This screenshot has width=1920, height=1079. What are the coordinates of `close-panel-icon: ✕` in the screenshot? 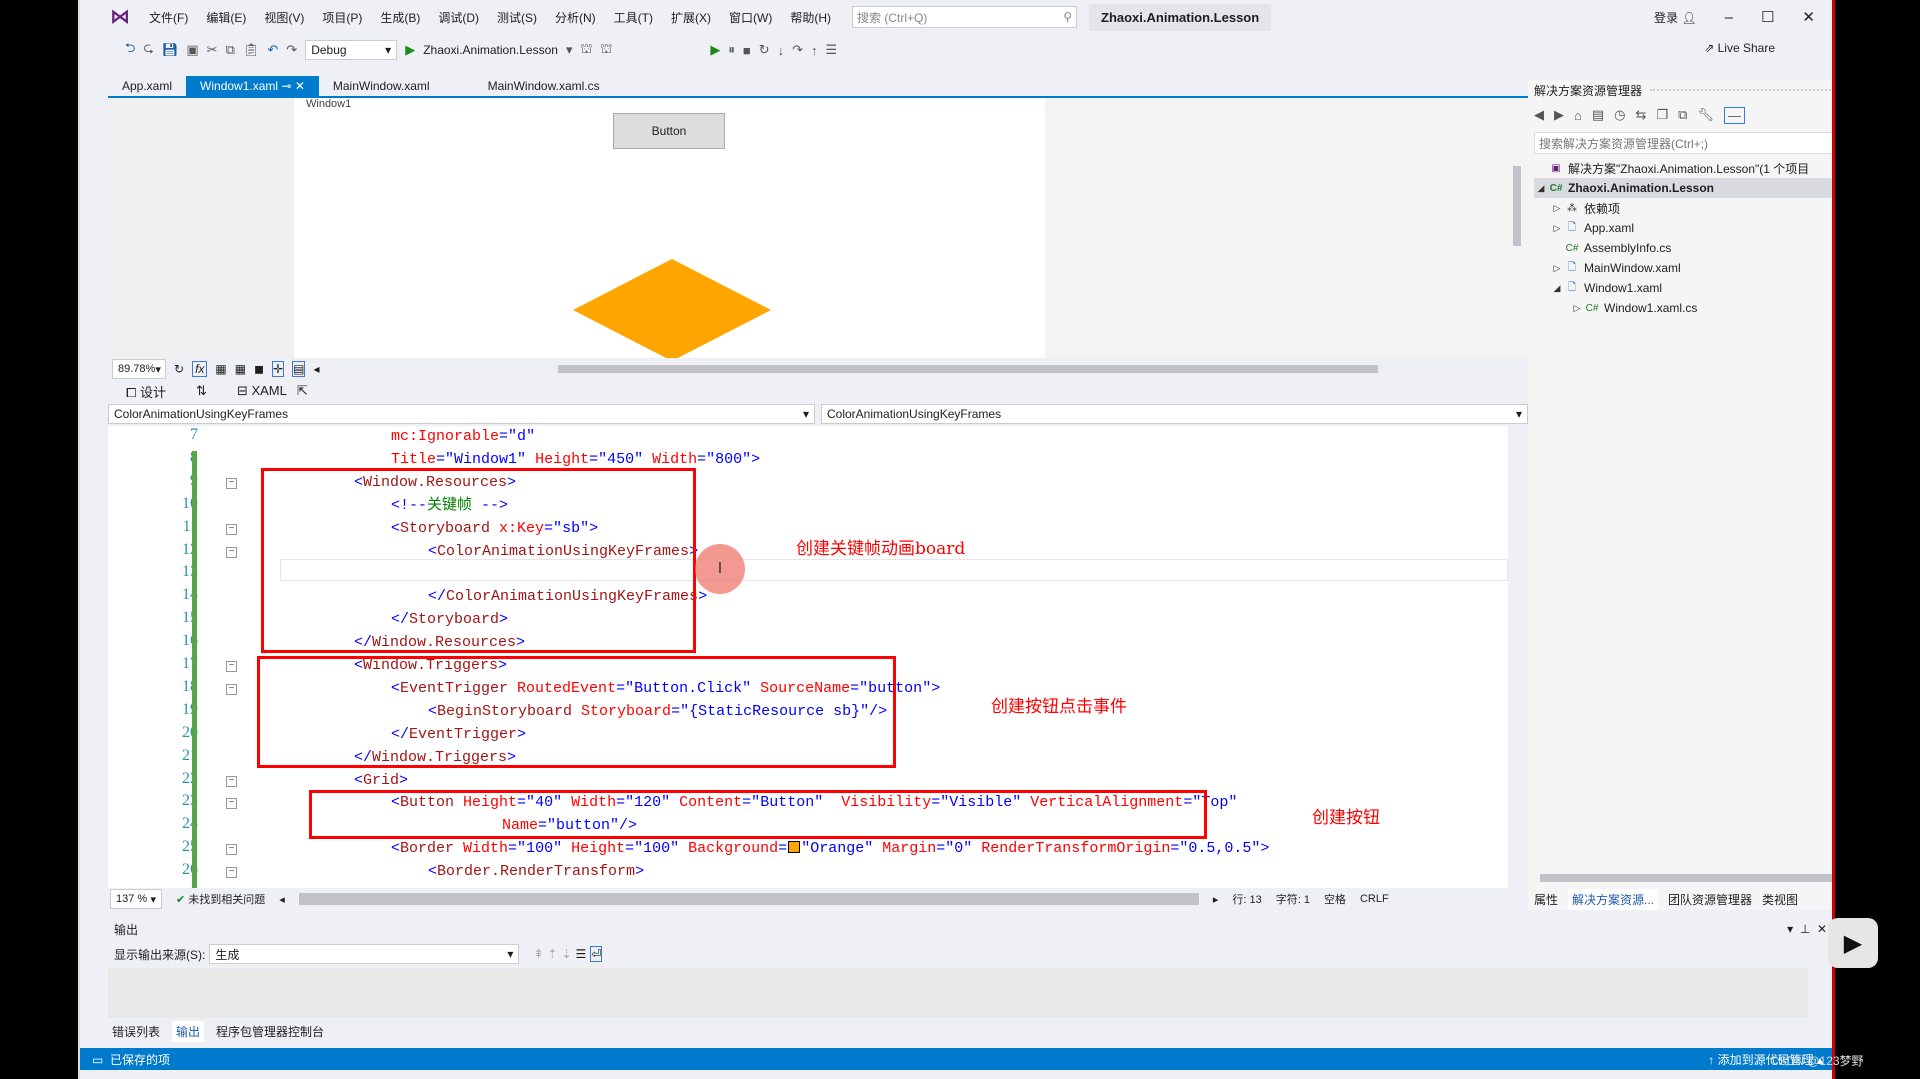 It's located at (1822, 929).